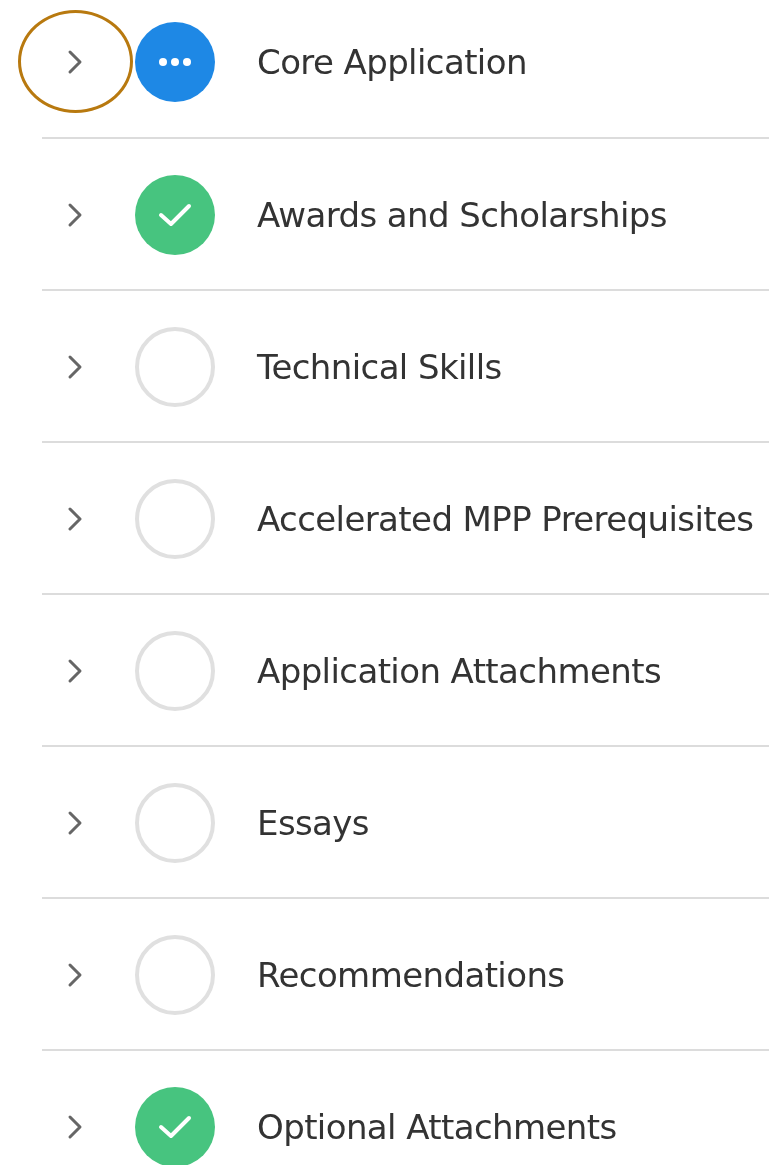 This screenshot has height=1165, width=769. Describe the element at coordinates (411, 975) in the screenshot. I see `section-title: Recommendations` at that location.